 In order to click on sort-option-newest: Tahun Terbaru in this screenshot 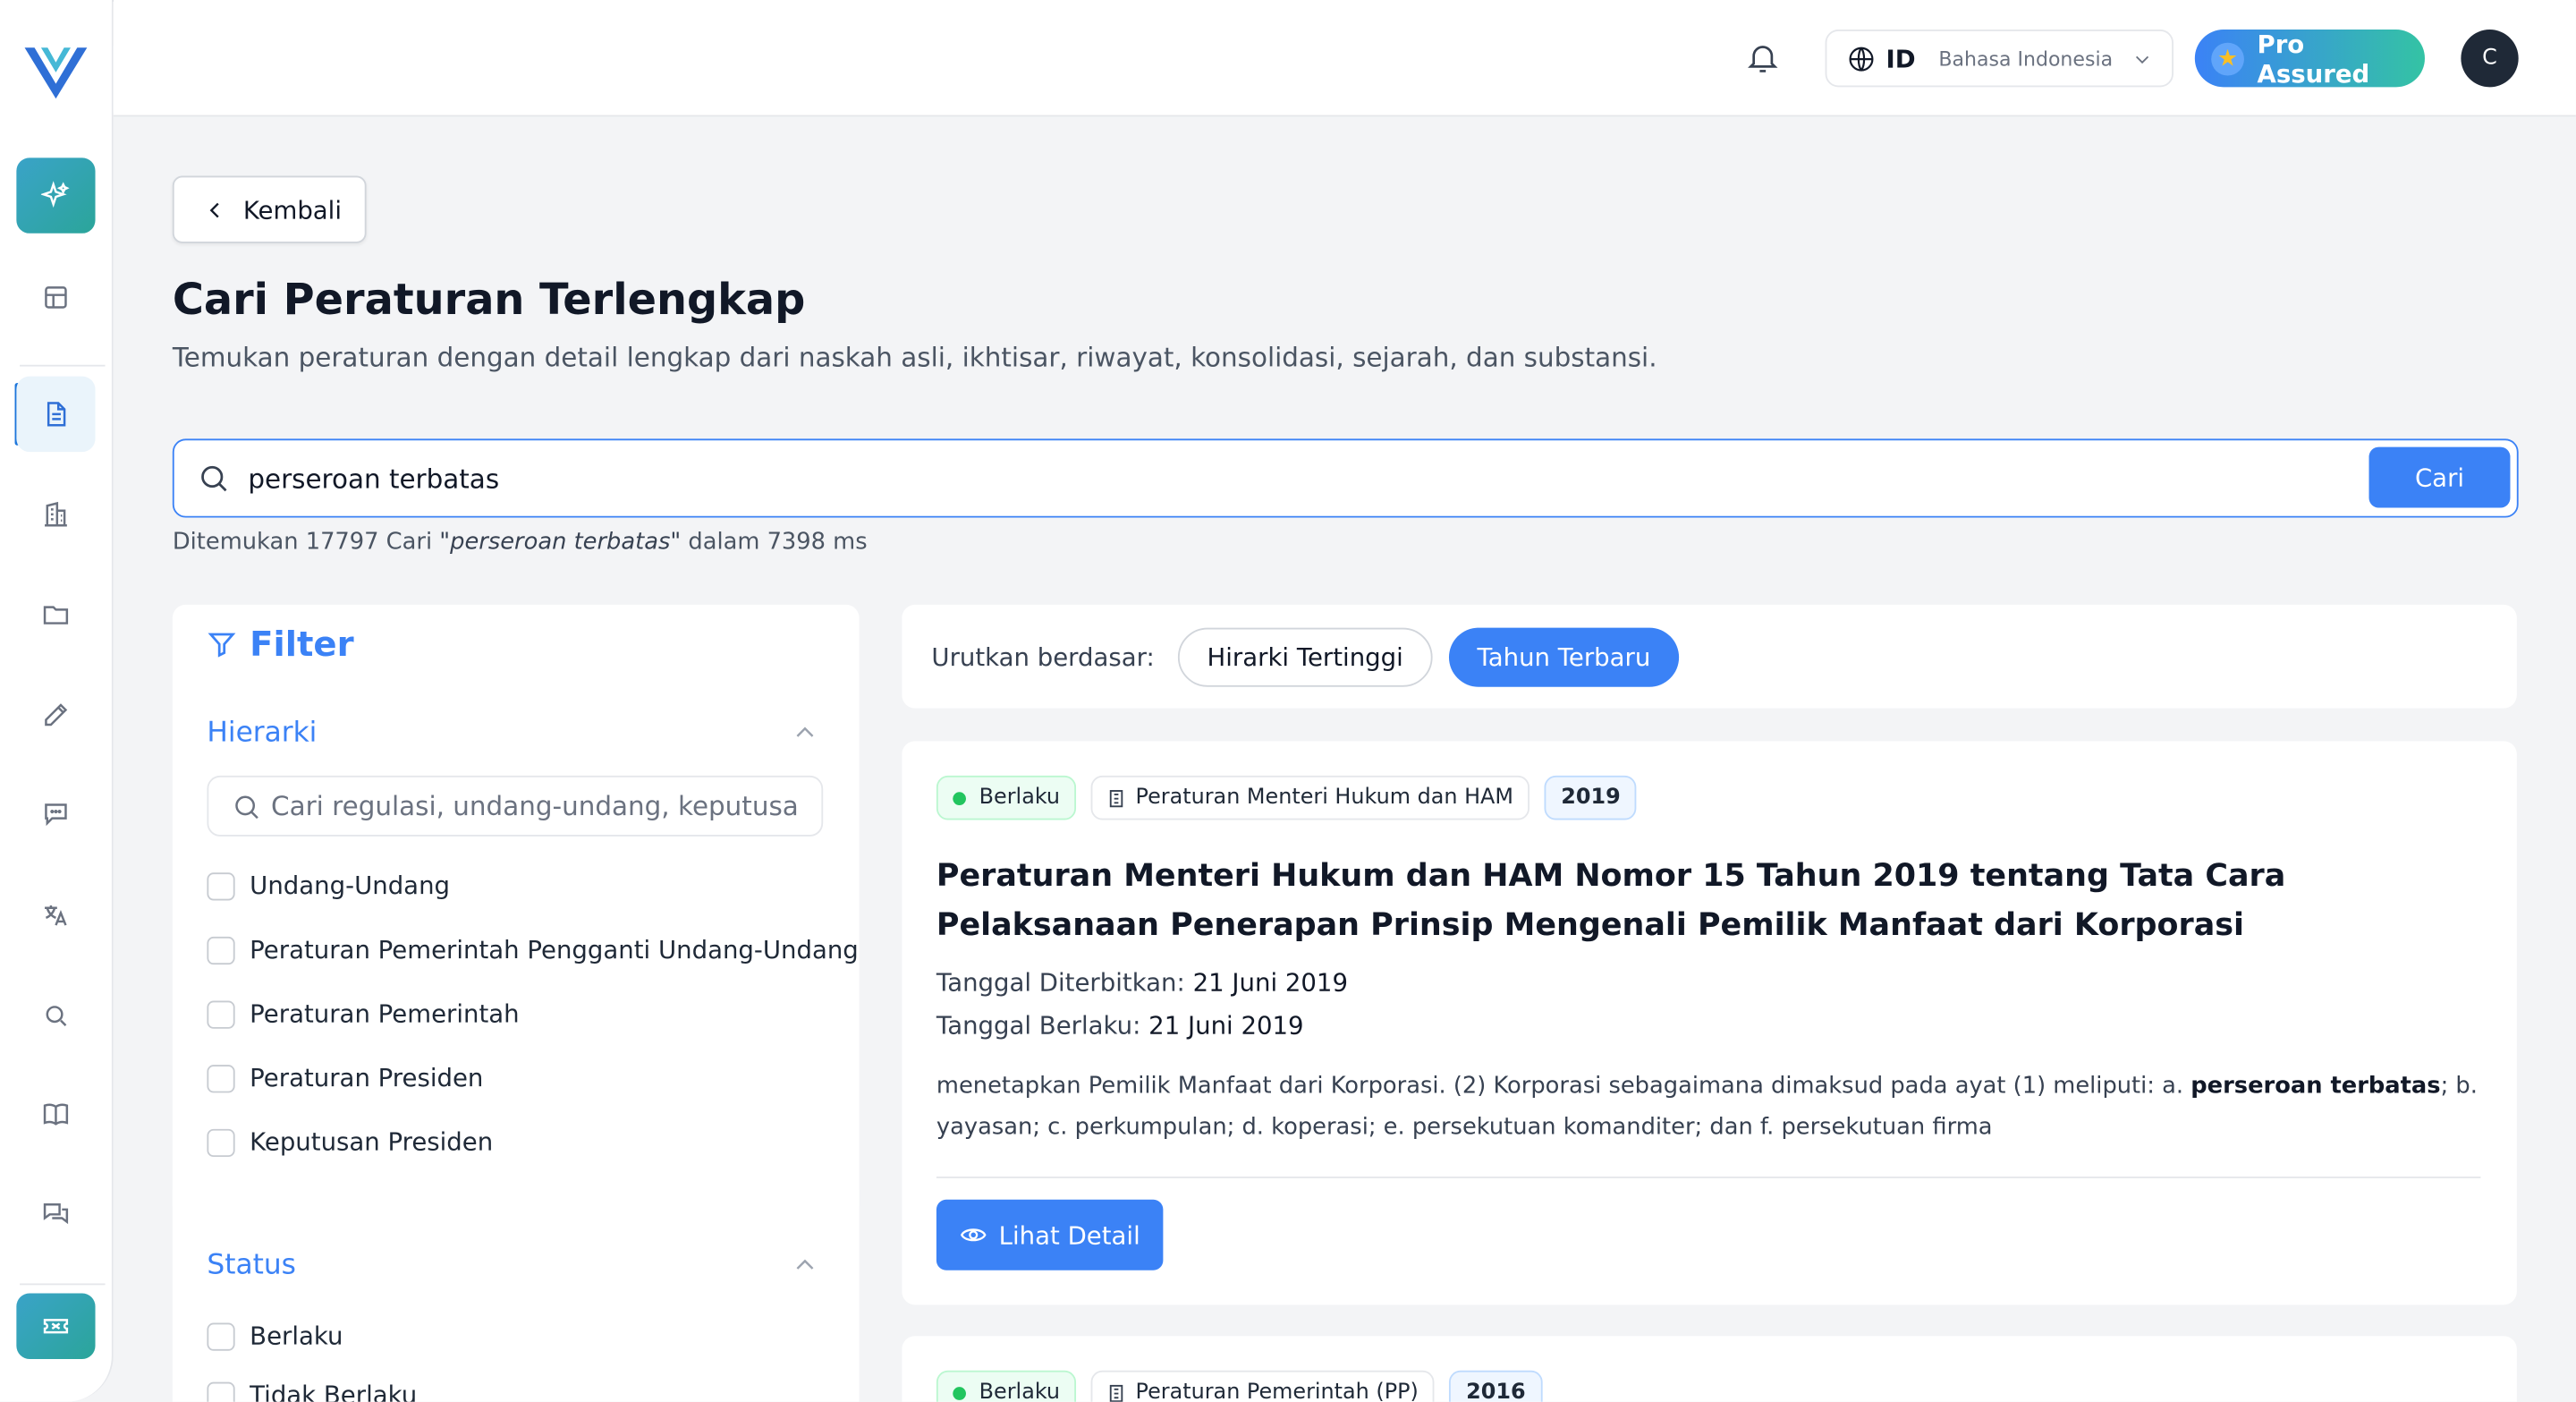, I will do `click(1564, 656)`.